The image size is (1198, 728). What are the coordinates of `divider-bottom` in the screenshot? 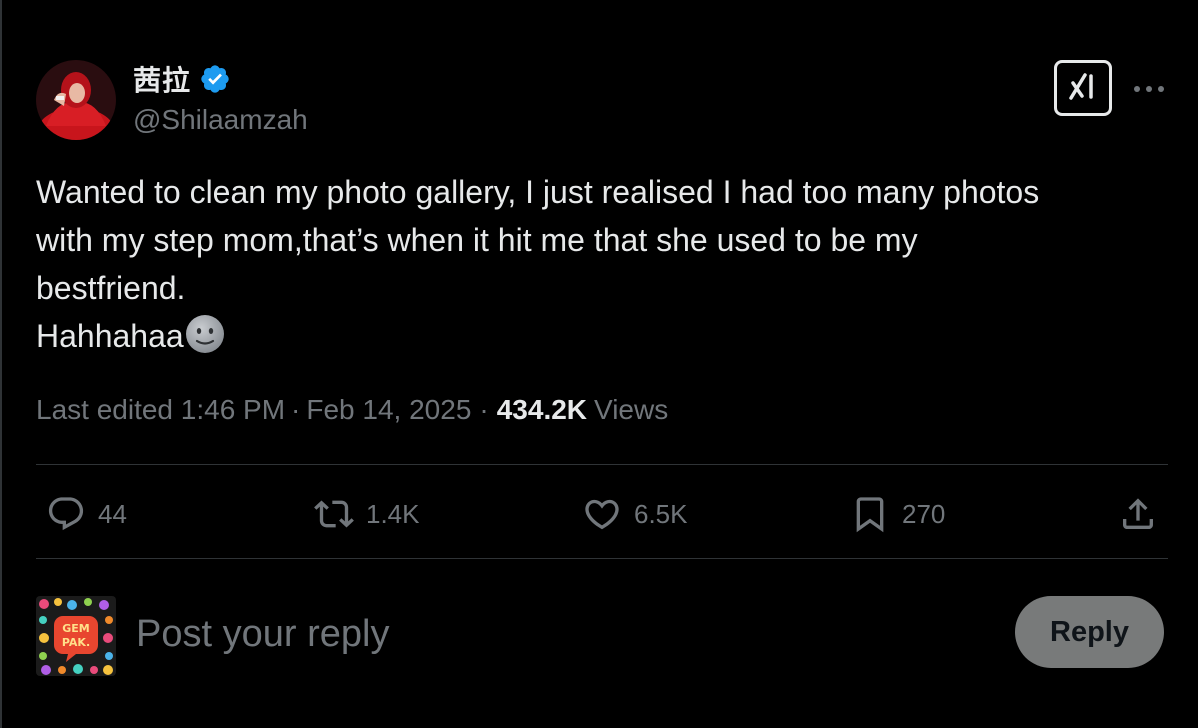 It's located at (602, 558).